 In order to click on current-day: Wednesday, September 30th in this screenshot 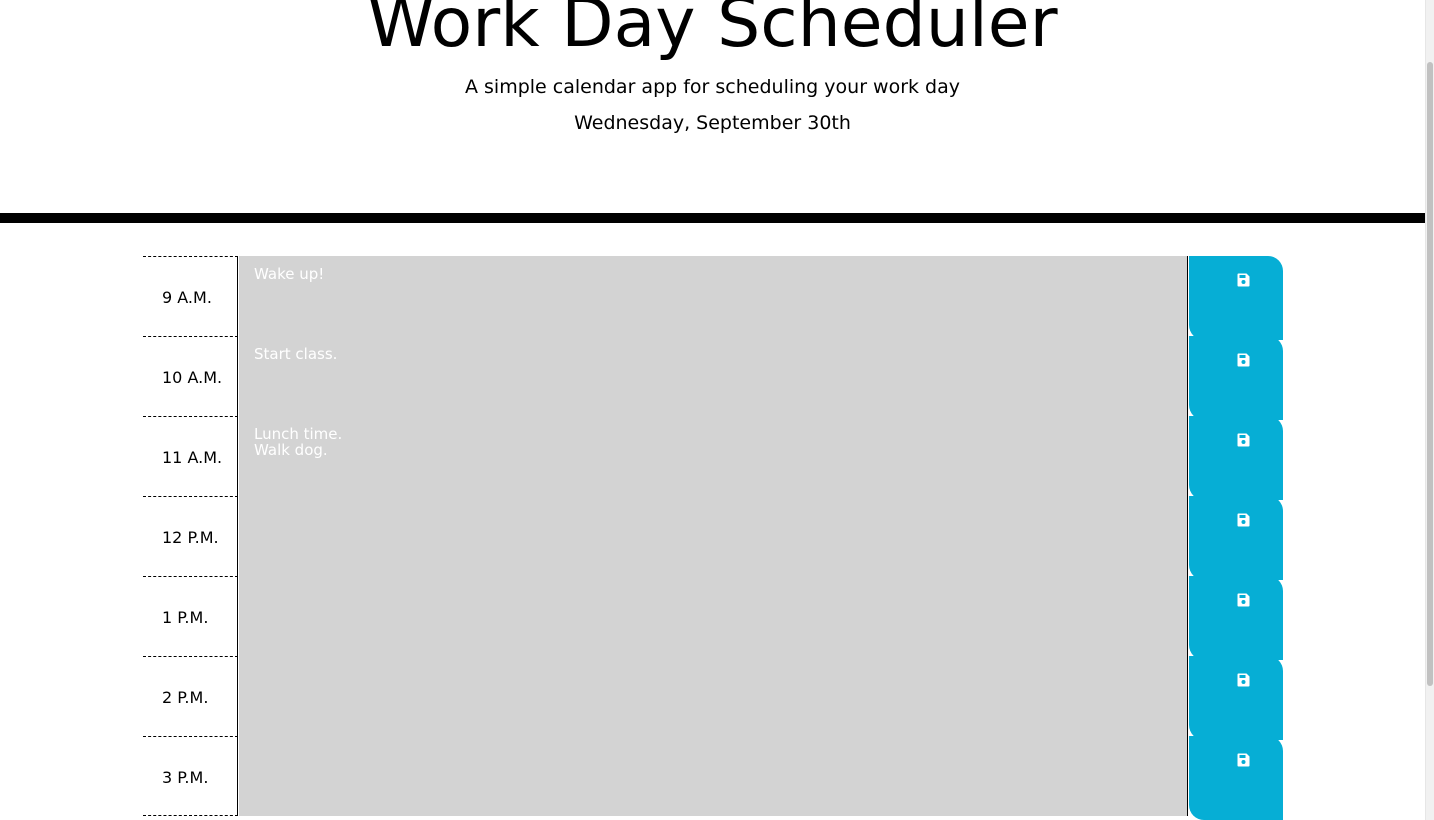, I will do `click(712, 123)`.